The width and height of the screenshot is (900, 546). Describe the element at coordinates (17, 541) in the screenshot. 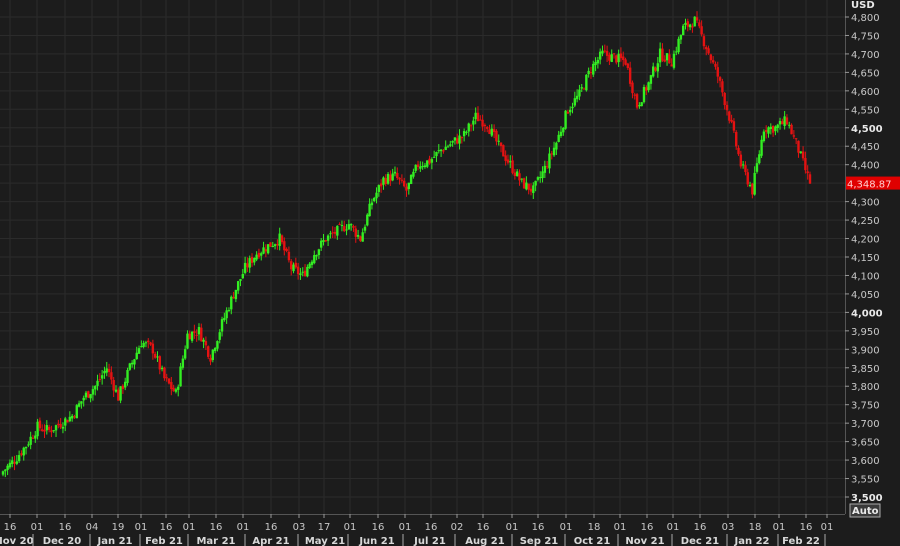

I see `month-label: Nov 20` at that location.